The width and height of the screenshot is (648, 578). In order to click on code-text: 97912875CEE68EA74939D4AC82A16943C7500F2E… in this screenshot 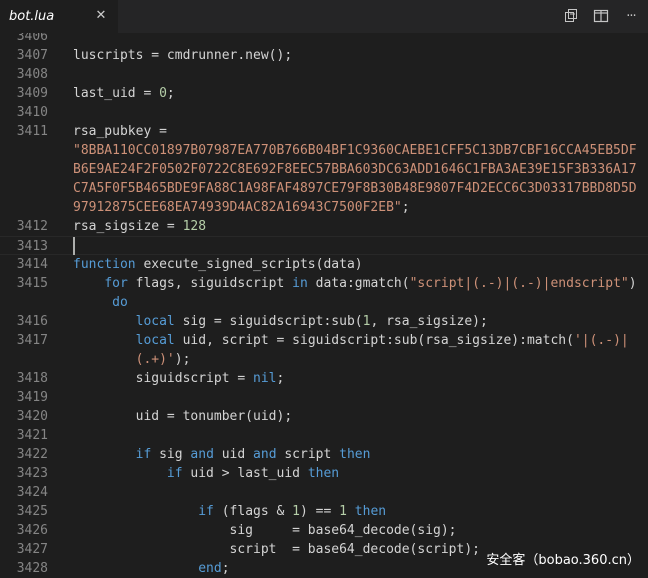, I will do `click(241, 207)`.